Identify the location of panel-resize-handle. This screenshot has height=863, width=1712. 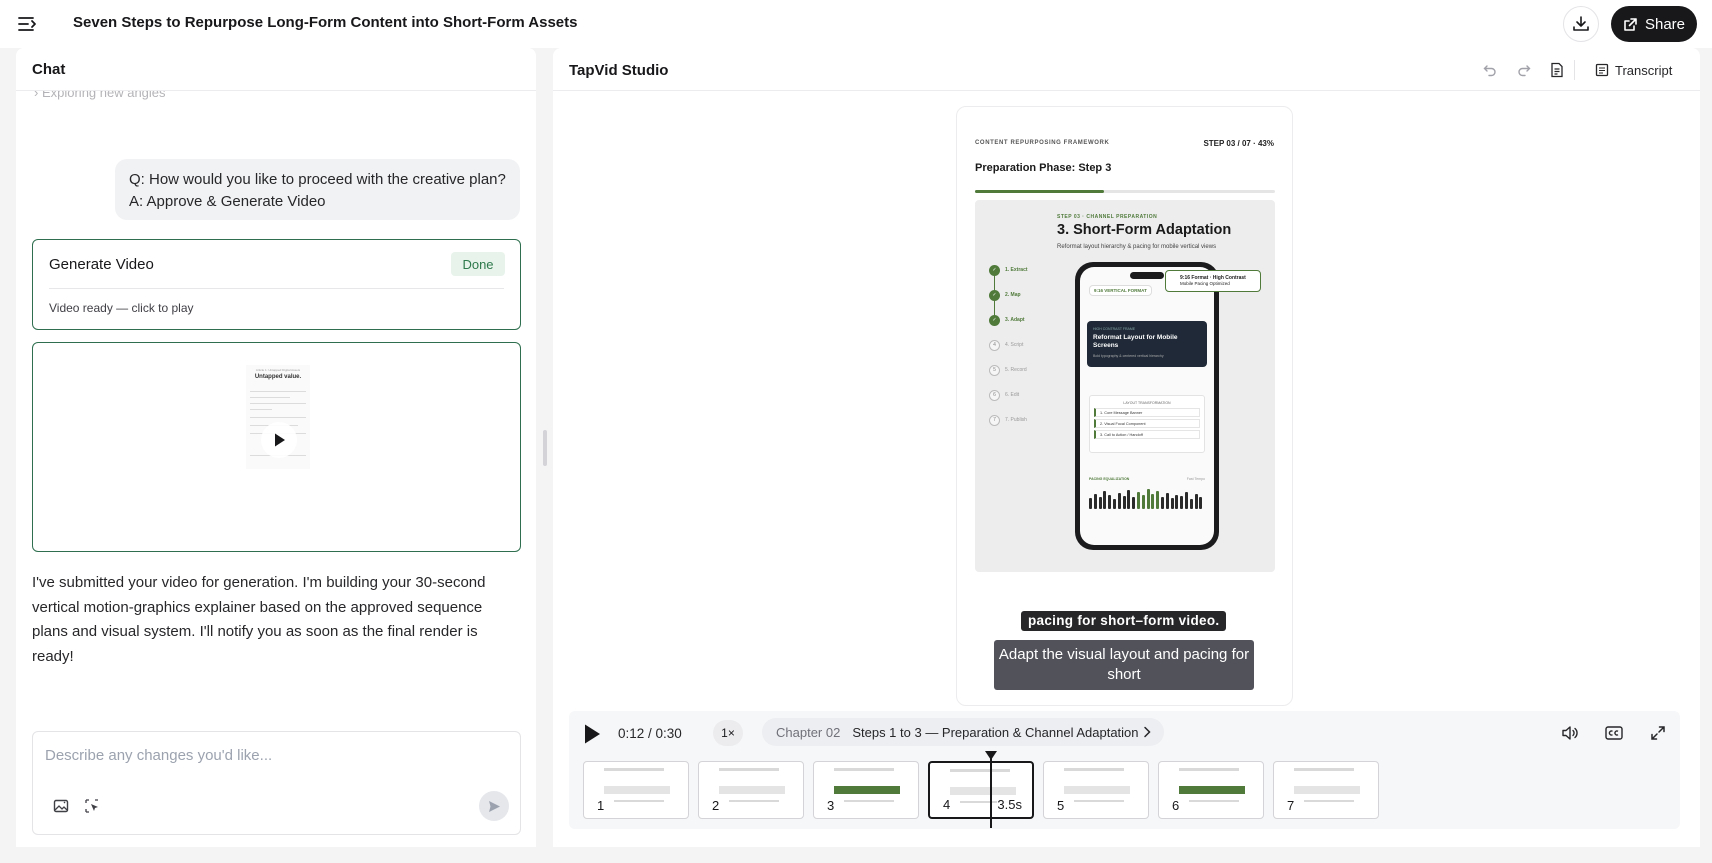
(545, 448).